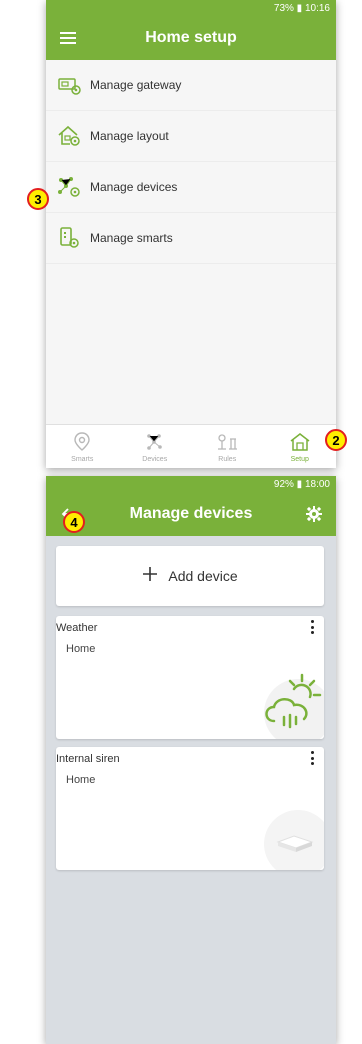 The width and height of the screenshot is (362, 1044). Describe the element at coordinates (38, 199) in the screenshot. I see `step-marker: 3` at that location.